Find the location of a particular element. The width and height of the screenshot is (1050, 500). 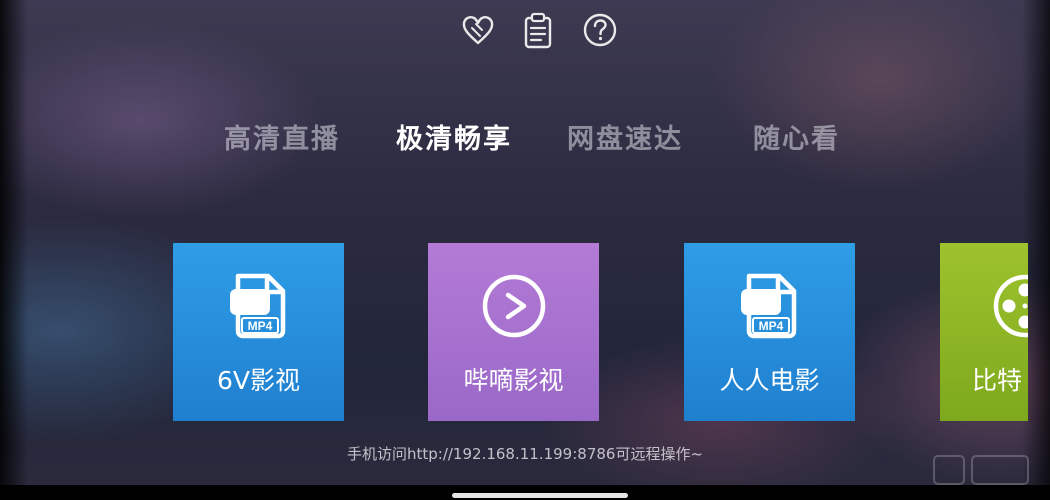

tile-label: 人人电影 is located at coordinates (769, 380).